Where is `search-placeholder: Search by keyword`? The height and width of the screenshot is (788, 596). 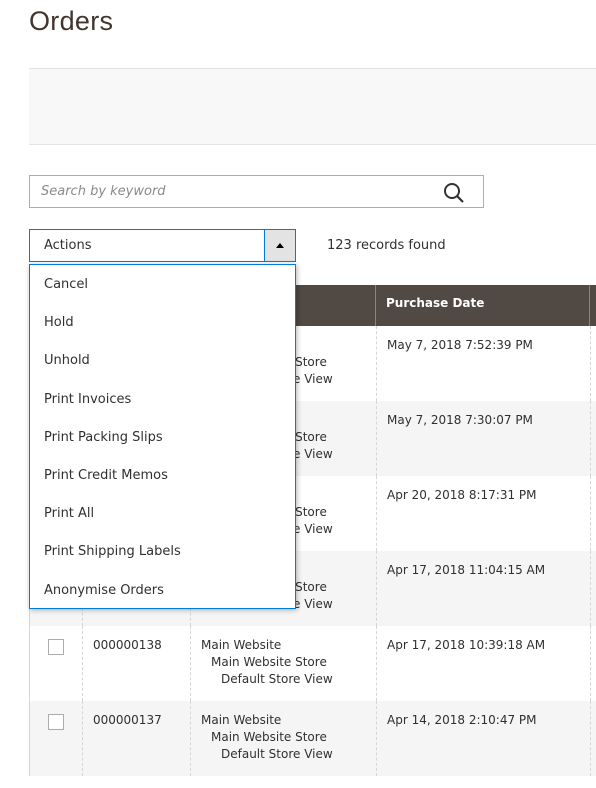
search-placeholder: Search by keyword is located at coordinates (103, 191).